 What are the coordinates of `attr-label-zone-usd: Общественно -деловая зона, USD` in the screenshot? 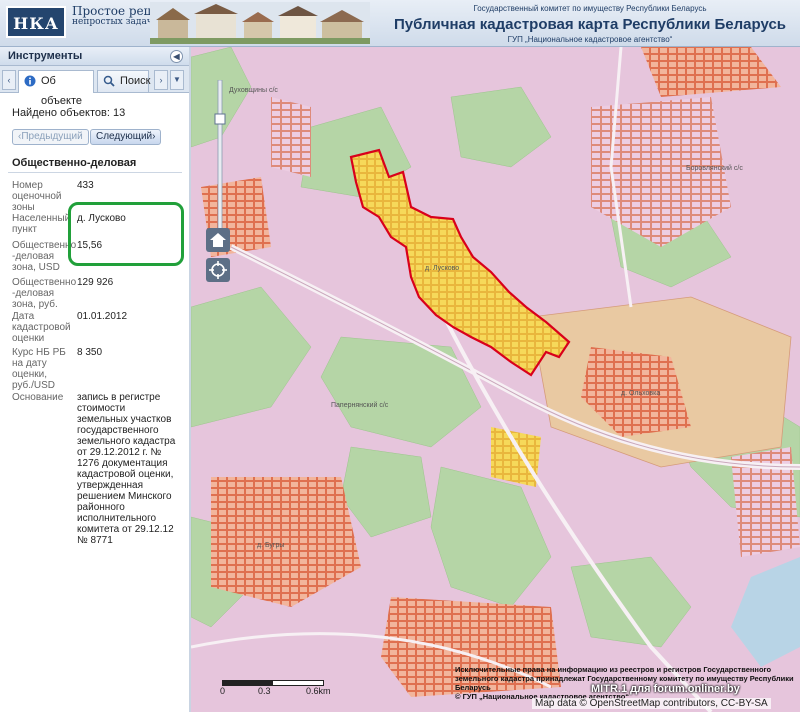 It's located at (44, 256).